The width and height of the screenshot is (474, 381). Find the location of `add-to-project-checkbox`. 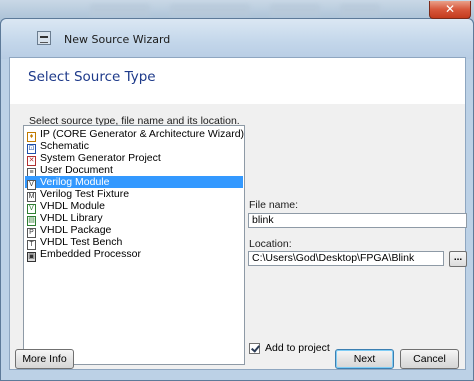

add-to-project-checkbox is located at coordinates (254, 348).